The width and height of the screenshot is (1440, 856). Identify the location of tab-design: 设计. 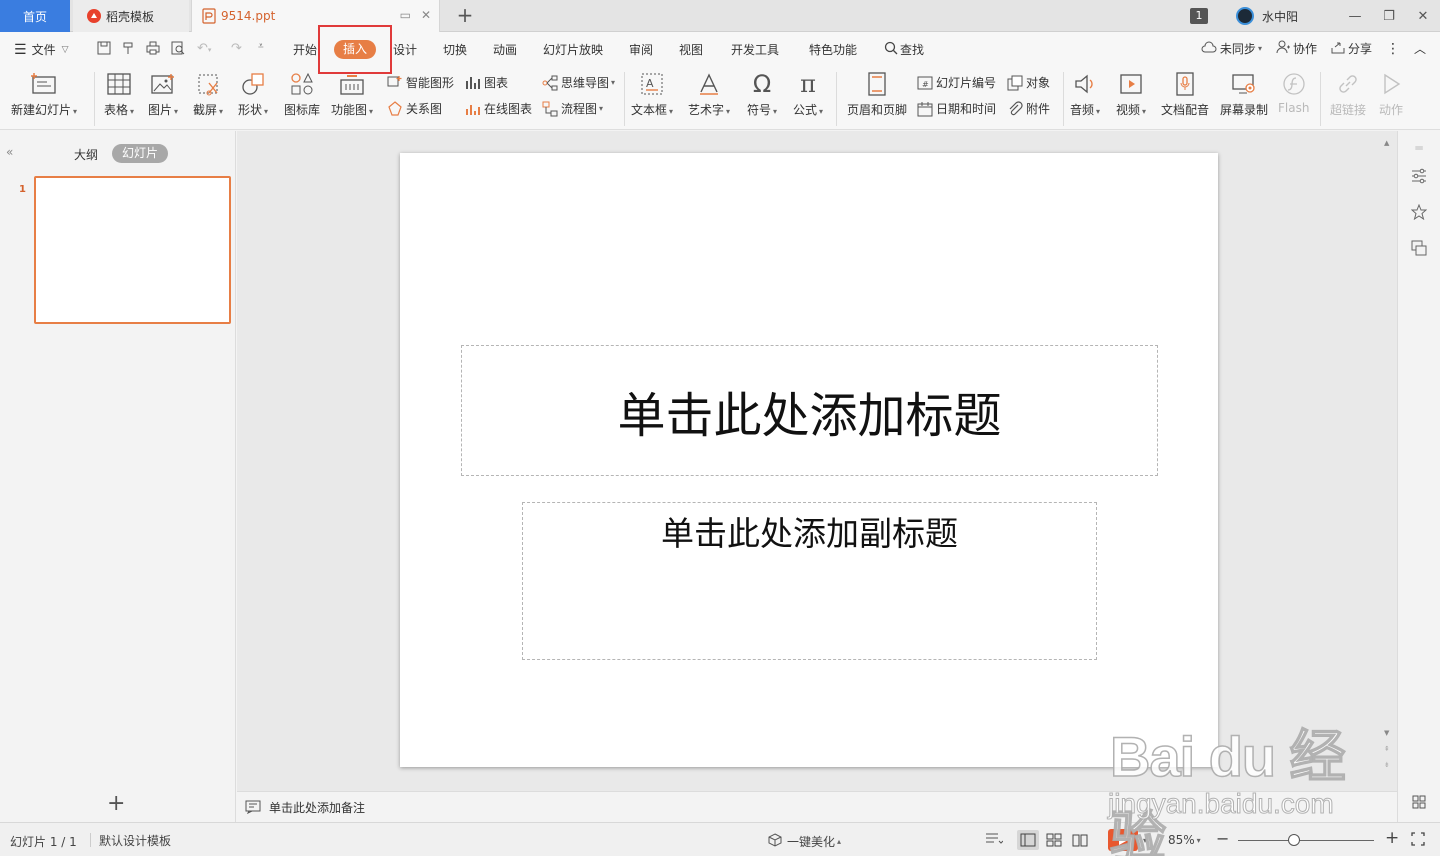
(405, 49).